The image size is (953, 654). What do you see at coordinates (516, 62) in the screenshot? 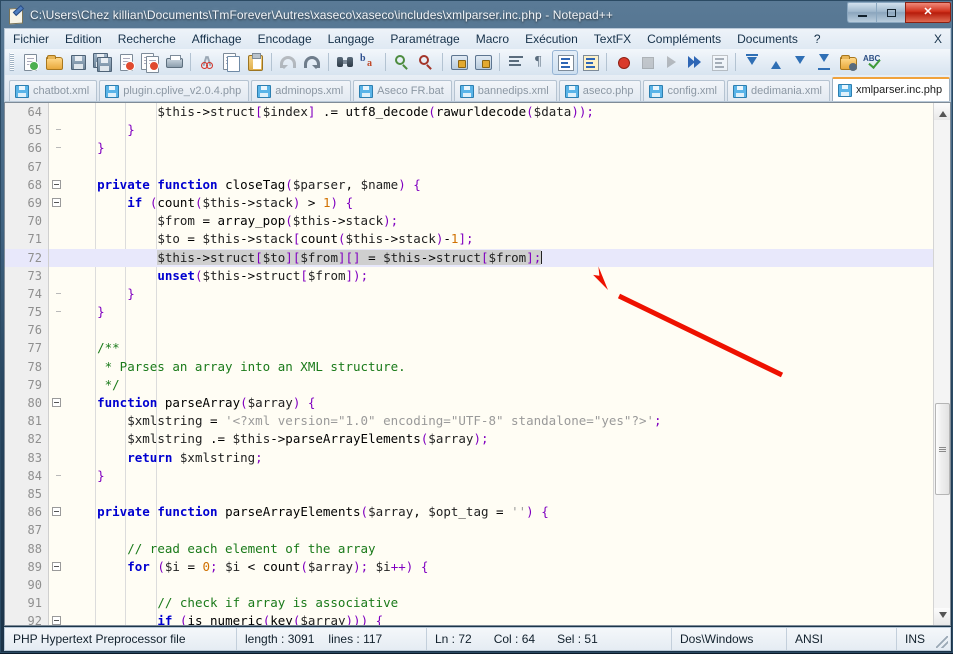
I see `word-wrap-icon` at bounding box center [516, 62].